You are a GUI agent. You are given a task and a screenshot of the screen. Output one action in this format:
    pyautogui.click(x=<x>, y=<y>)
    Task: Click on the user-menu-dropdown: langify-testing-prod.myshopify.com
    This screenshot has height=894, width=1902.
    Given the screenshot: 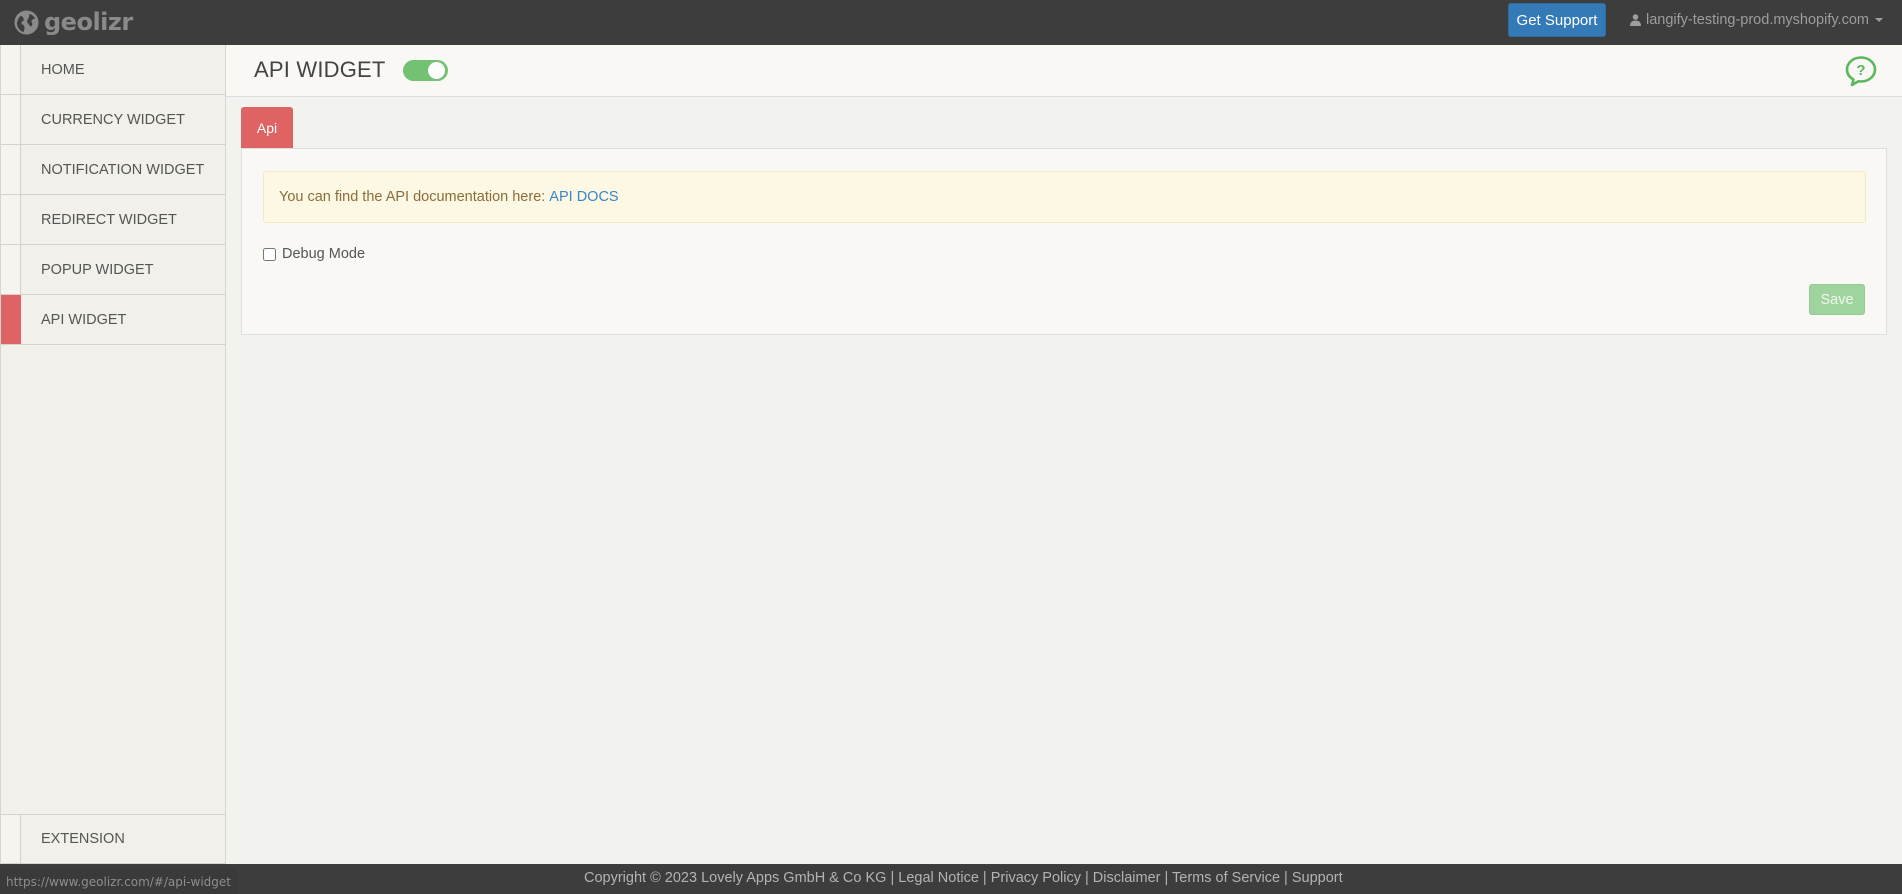 What is the action you would take?
    pyautogui.click(x=1756, y=20)
    